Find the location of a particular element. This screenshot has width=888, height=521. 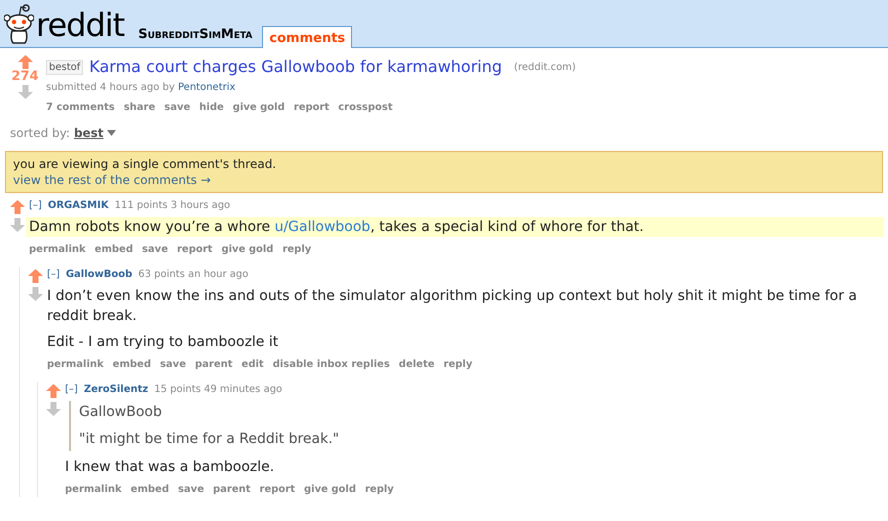

site-logo: reddit is located at coordinates (80, 25).